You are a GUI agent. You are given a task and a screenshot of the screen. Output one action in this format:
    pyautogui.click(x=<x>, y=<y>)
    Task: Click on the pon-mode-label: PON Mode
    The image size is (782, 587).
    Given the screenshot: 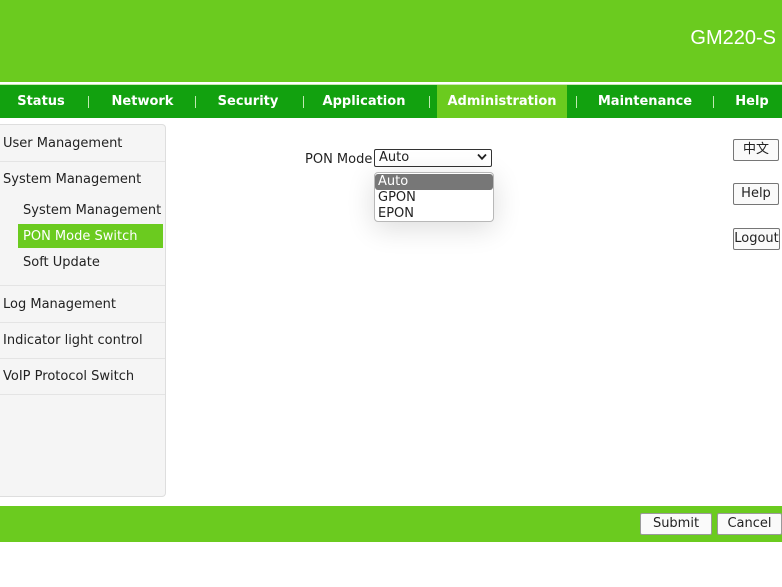 What is the action you would take?
    pyautogui.click(x=339, y=159)
    